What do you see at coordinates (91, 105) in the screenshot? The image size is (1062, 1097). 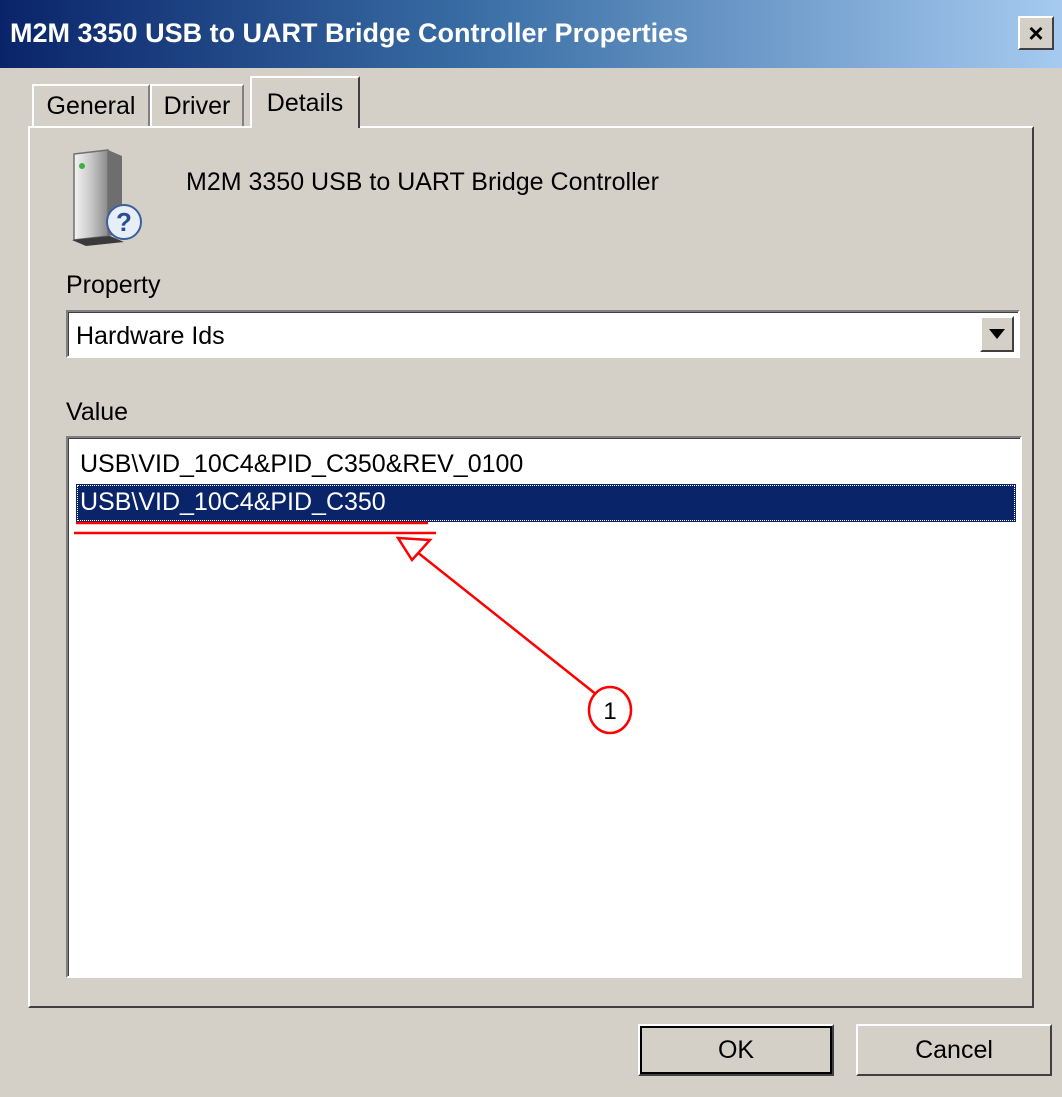 I see `tab-general: General` at bounding box center [91, 105].